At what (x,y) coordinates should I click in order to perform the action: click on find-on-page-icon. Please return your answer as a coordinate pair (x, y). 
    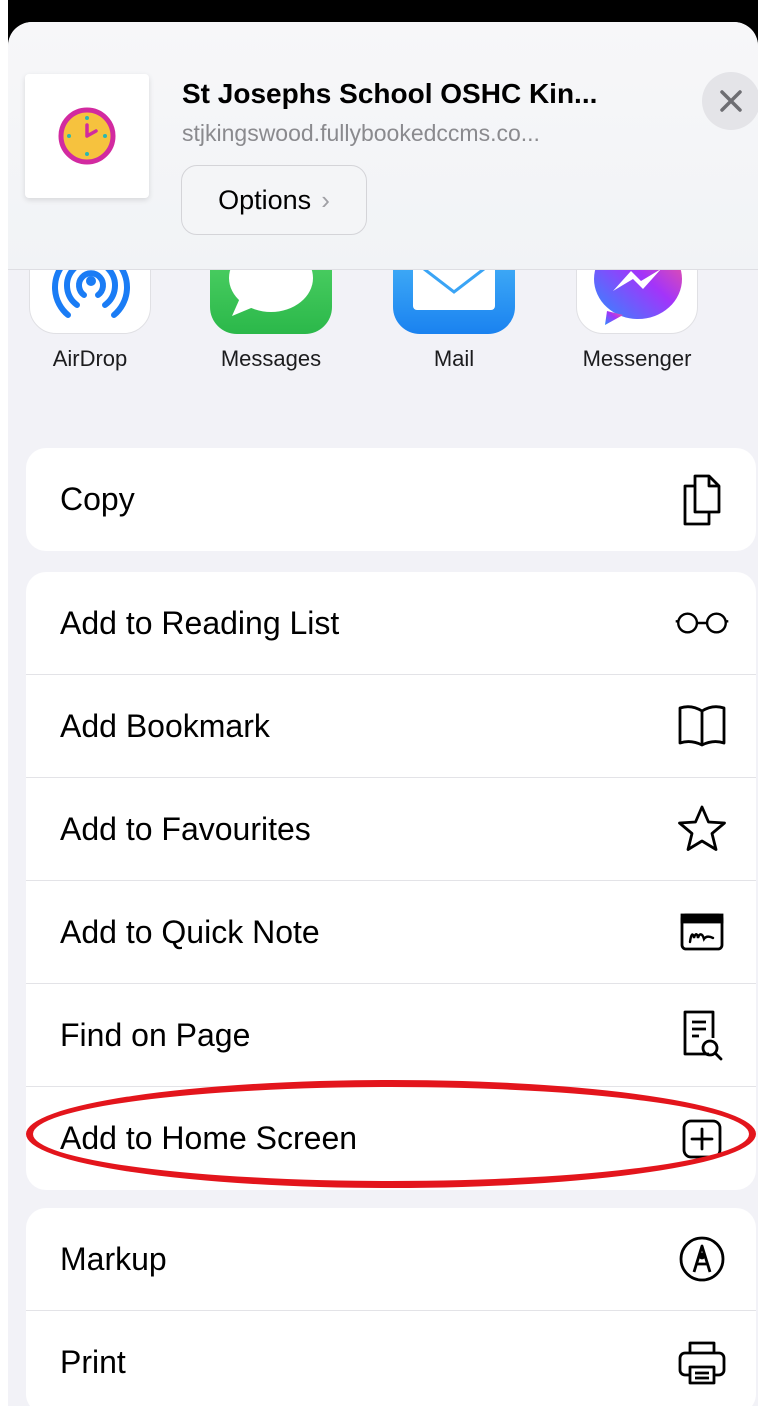
    Looking at the image, I should click on (702, 1035).